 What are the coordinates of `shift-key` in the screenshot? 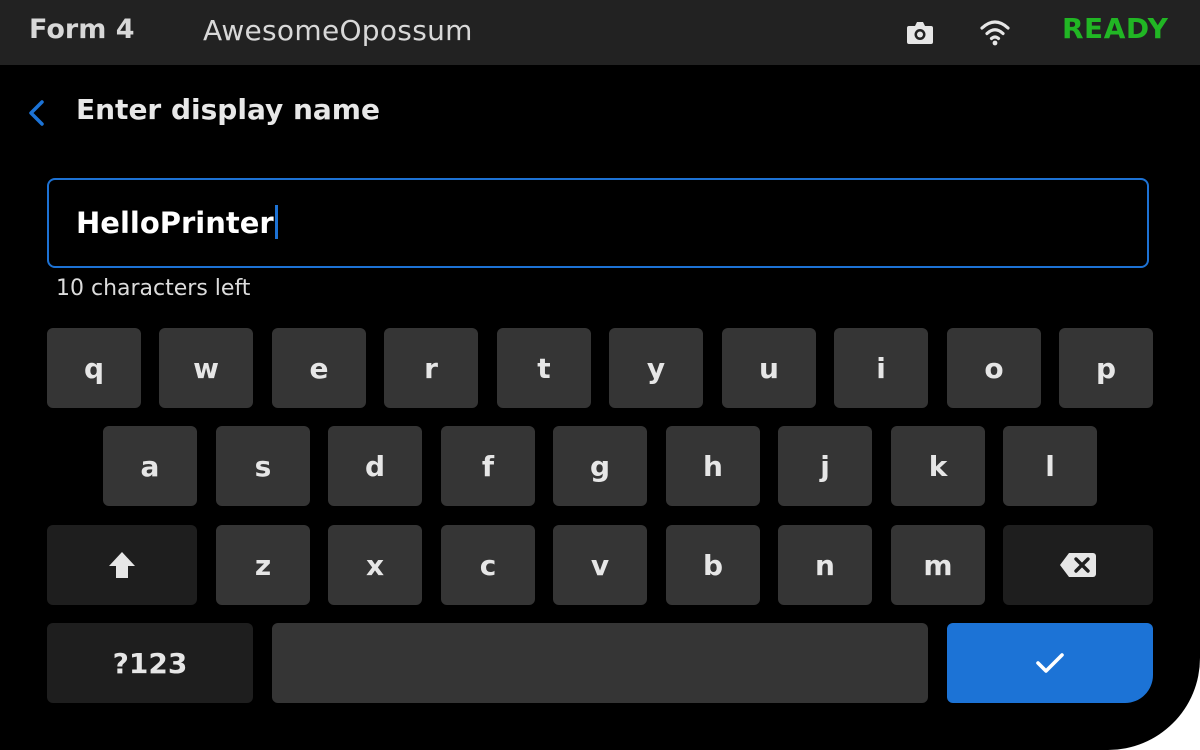 It's located at (122, 565).